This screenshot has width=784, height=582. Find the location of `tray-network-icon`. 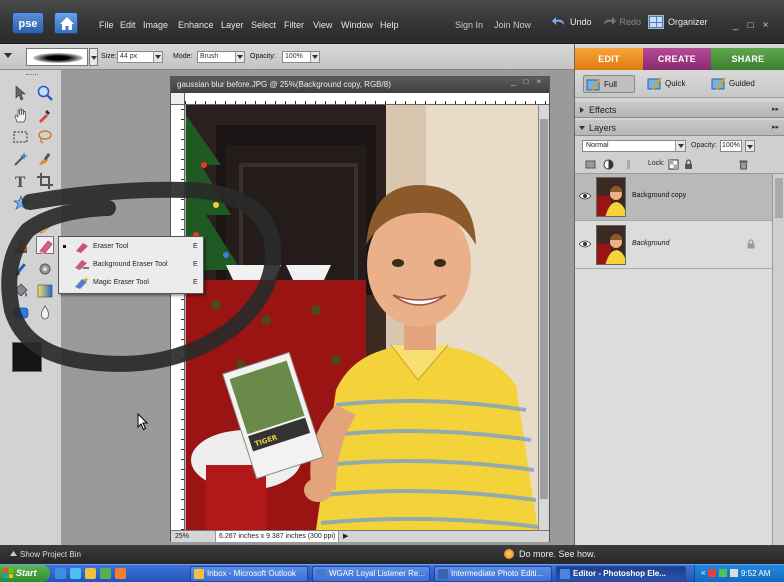

tray-network-icon is located at coordinates (723, 573).